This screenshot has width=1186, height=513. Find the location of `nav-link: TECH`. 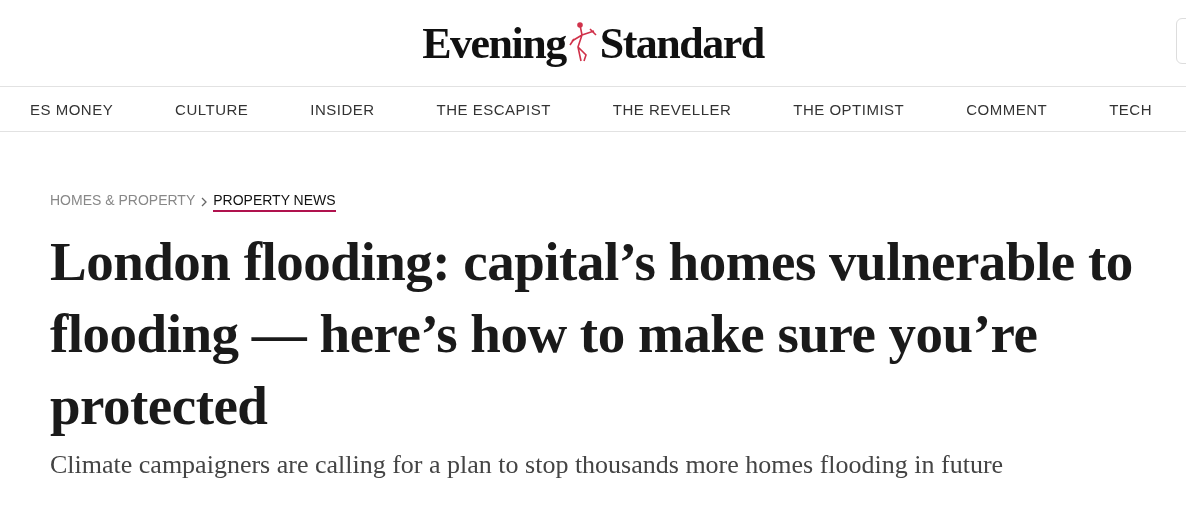

nav-link: TECH is located at coordinates (1130, 109).